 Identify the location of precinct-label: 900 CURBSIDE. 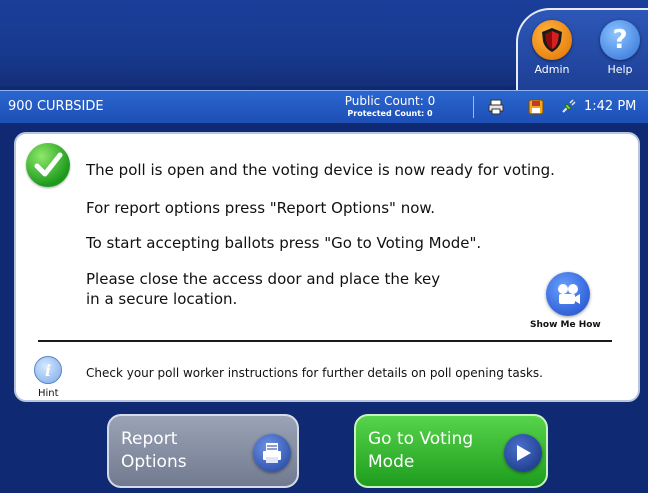
(56, 106).